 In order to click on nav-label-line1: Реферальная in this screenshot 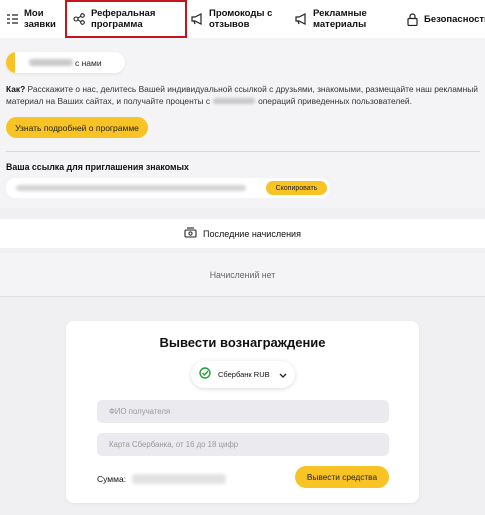, I will do `click(123, 13)`.